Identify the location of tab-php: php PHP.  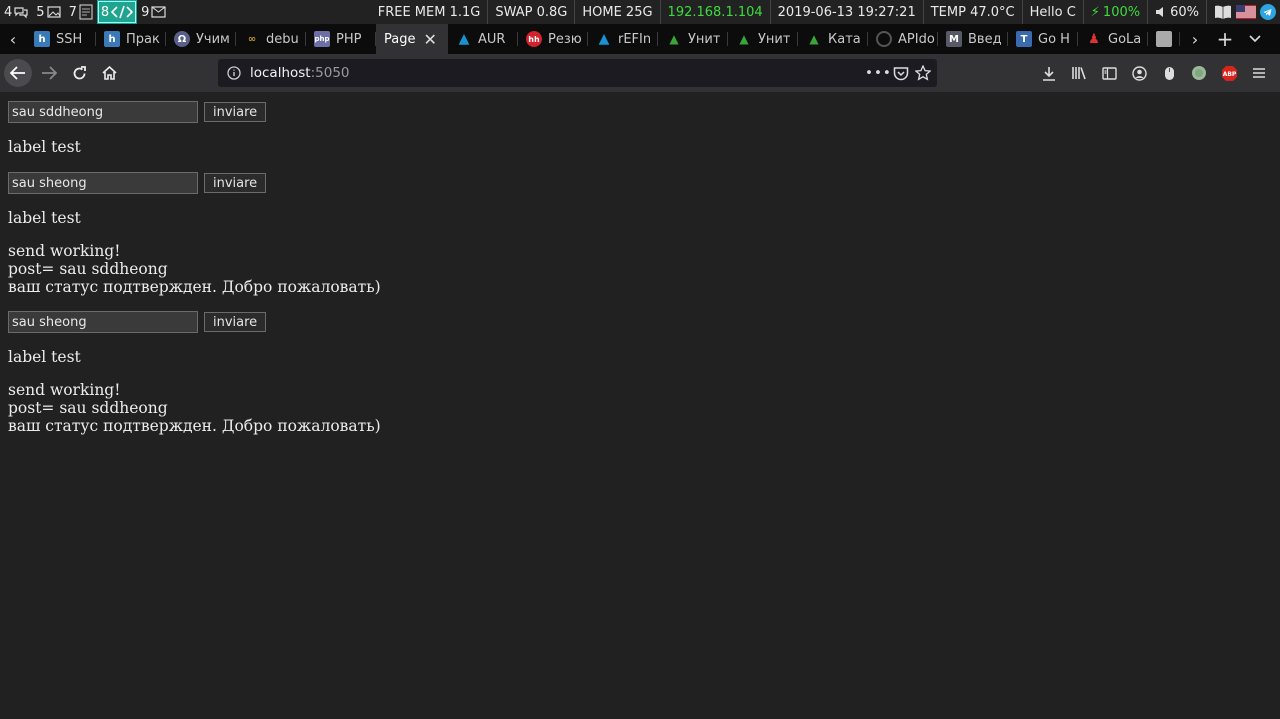
(341, 39).